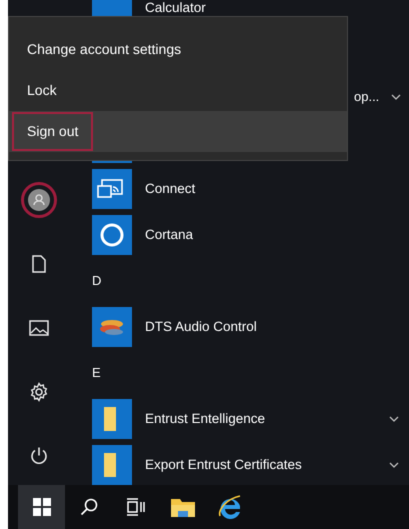 Image resolution: width=409 pixels, height=529 pixels. What do you see at coordinates (39, 392) in the screenshot?
I see `settings-icon` at bounding box center [39, 392].